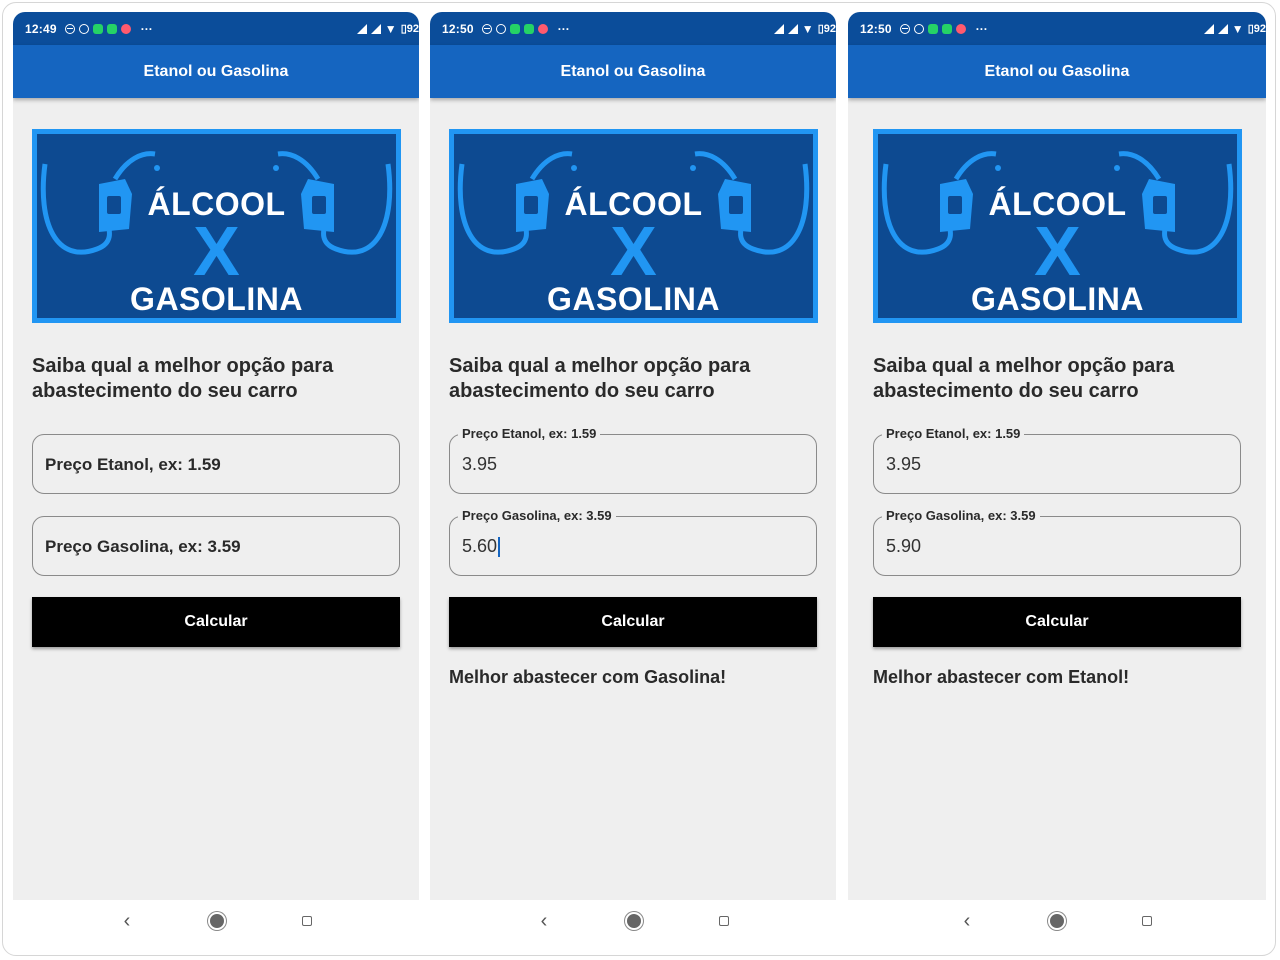  Describe the element at coordinates (588, 677) in the screenshot. I see `result-text: Melhor abastecer com Gasolina!` at that location.